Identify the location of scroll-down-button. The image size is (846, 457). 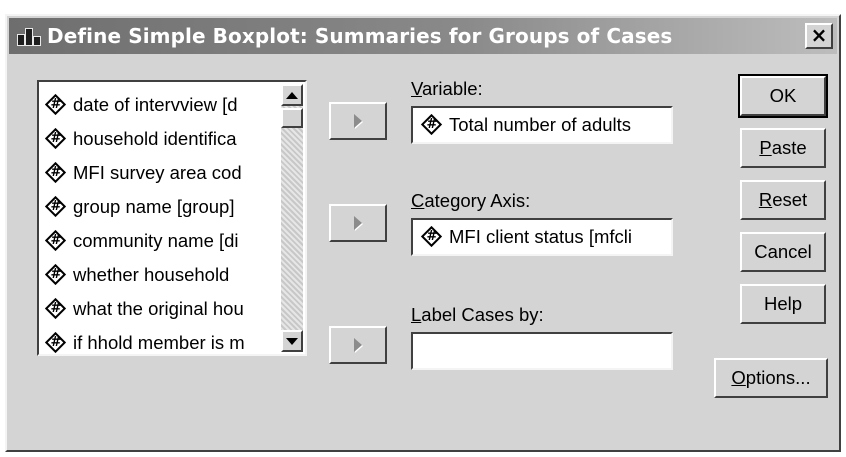
(292, 341).